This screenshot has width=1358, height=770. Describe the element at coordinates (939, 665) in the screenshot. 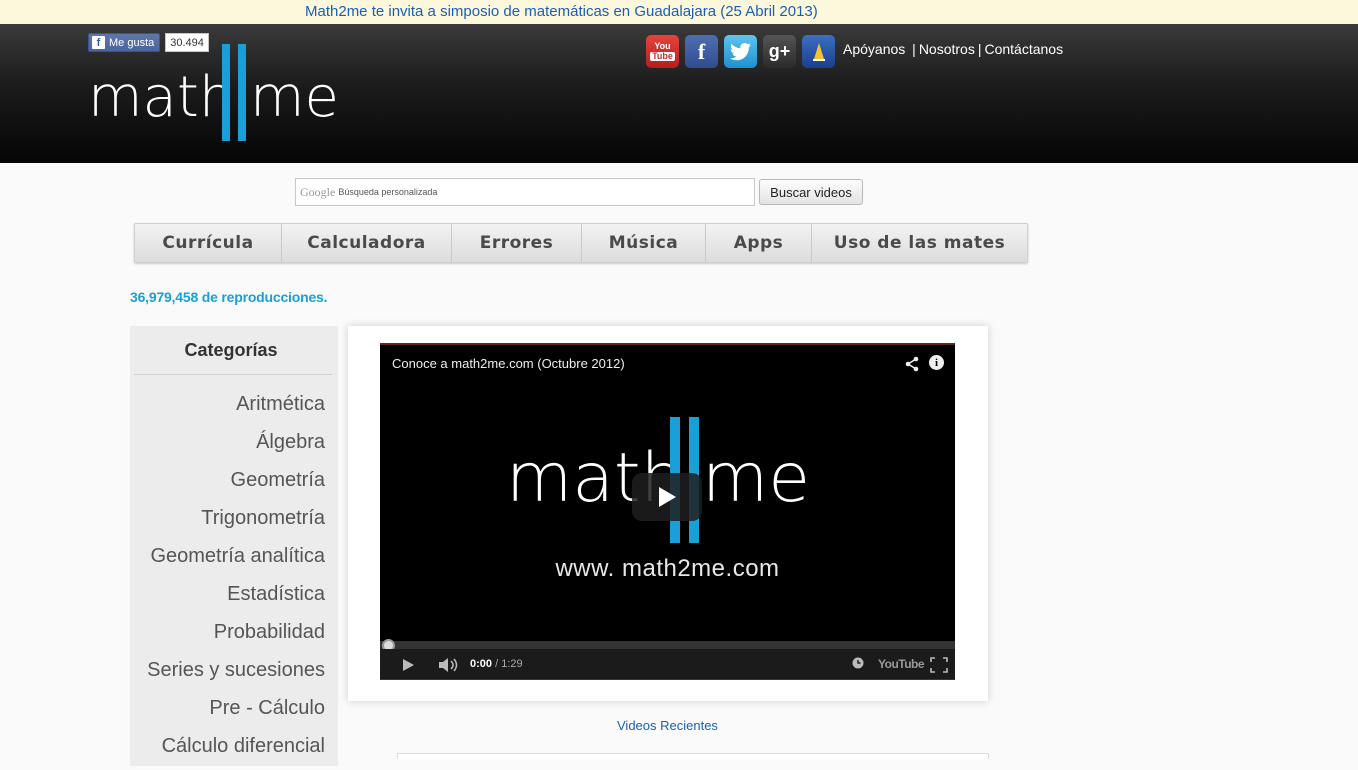

I see `fullscreen-icon` at that location.